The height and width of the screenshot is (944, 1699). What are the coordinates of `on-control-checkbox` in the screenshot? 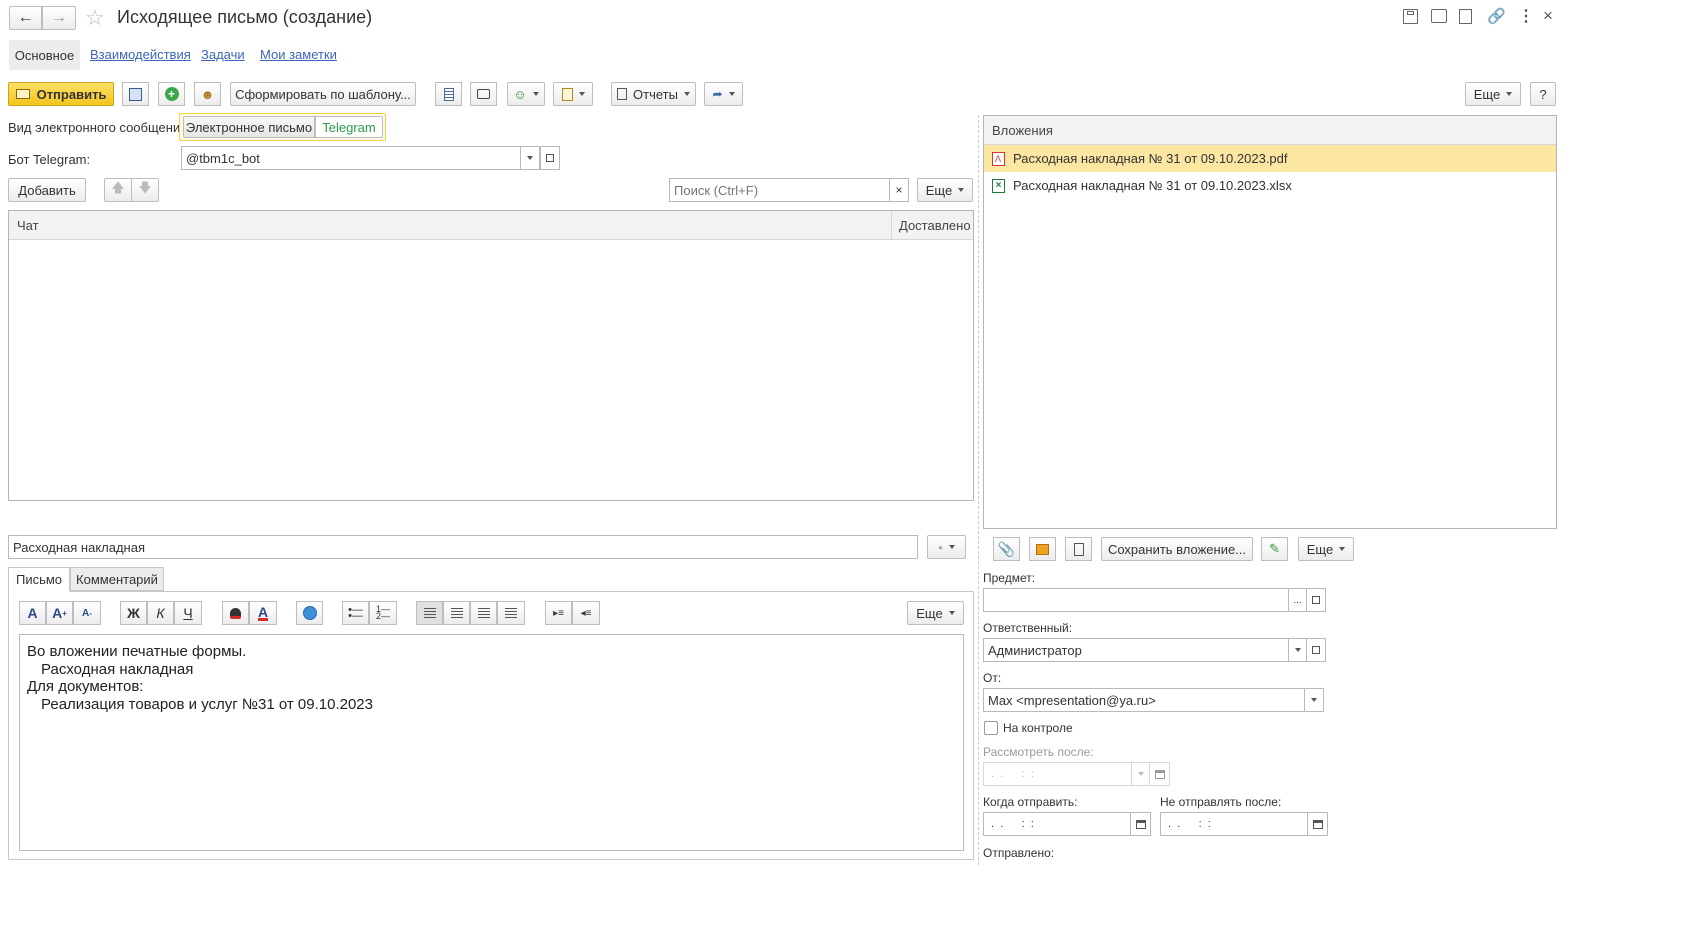 It's located at (991, 728).